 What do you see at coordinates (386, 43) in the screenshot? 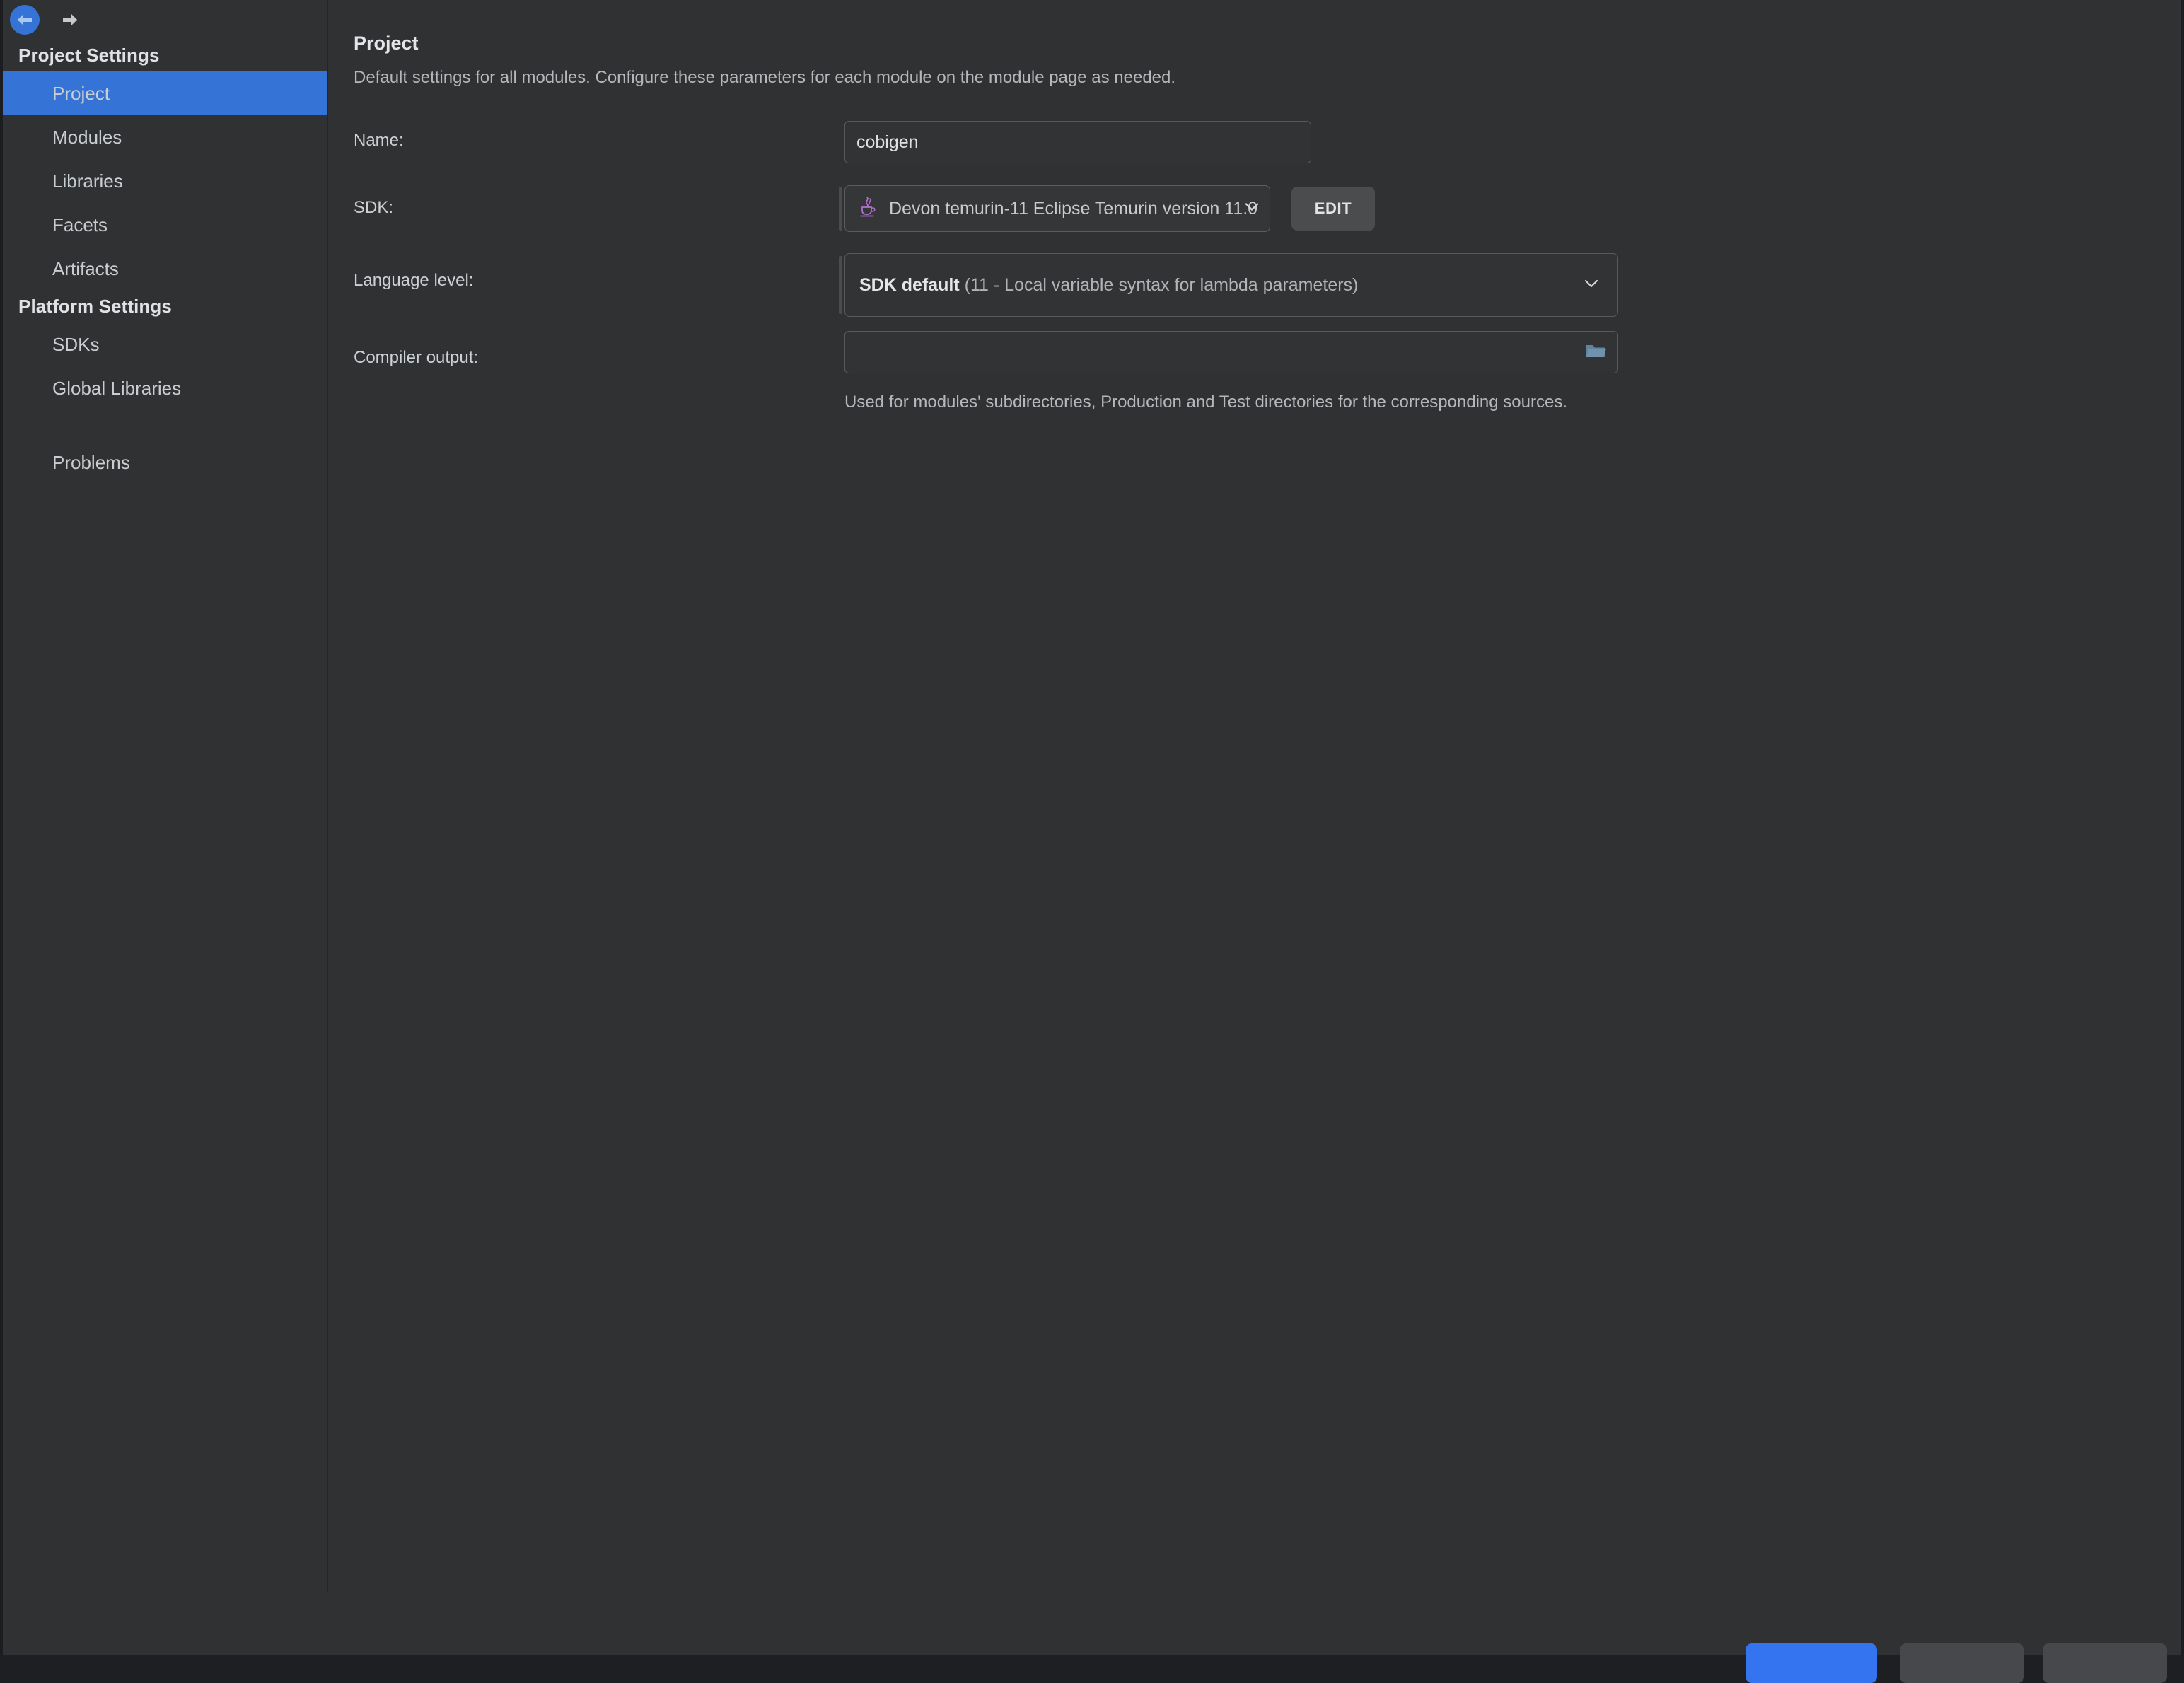
I see `page-title: Project` at bounding box center [386, 43].